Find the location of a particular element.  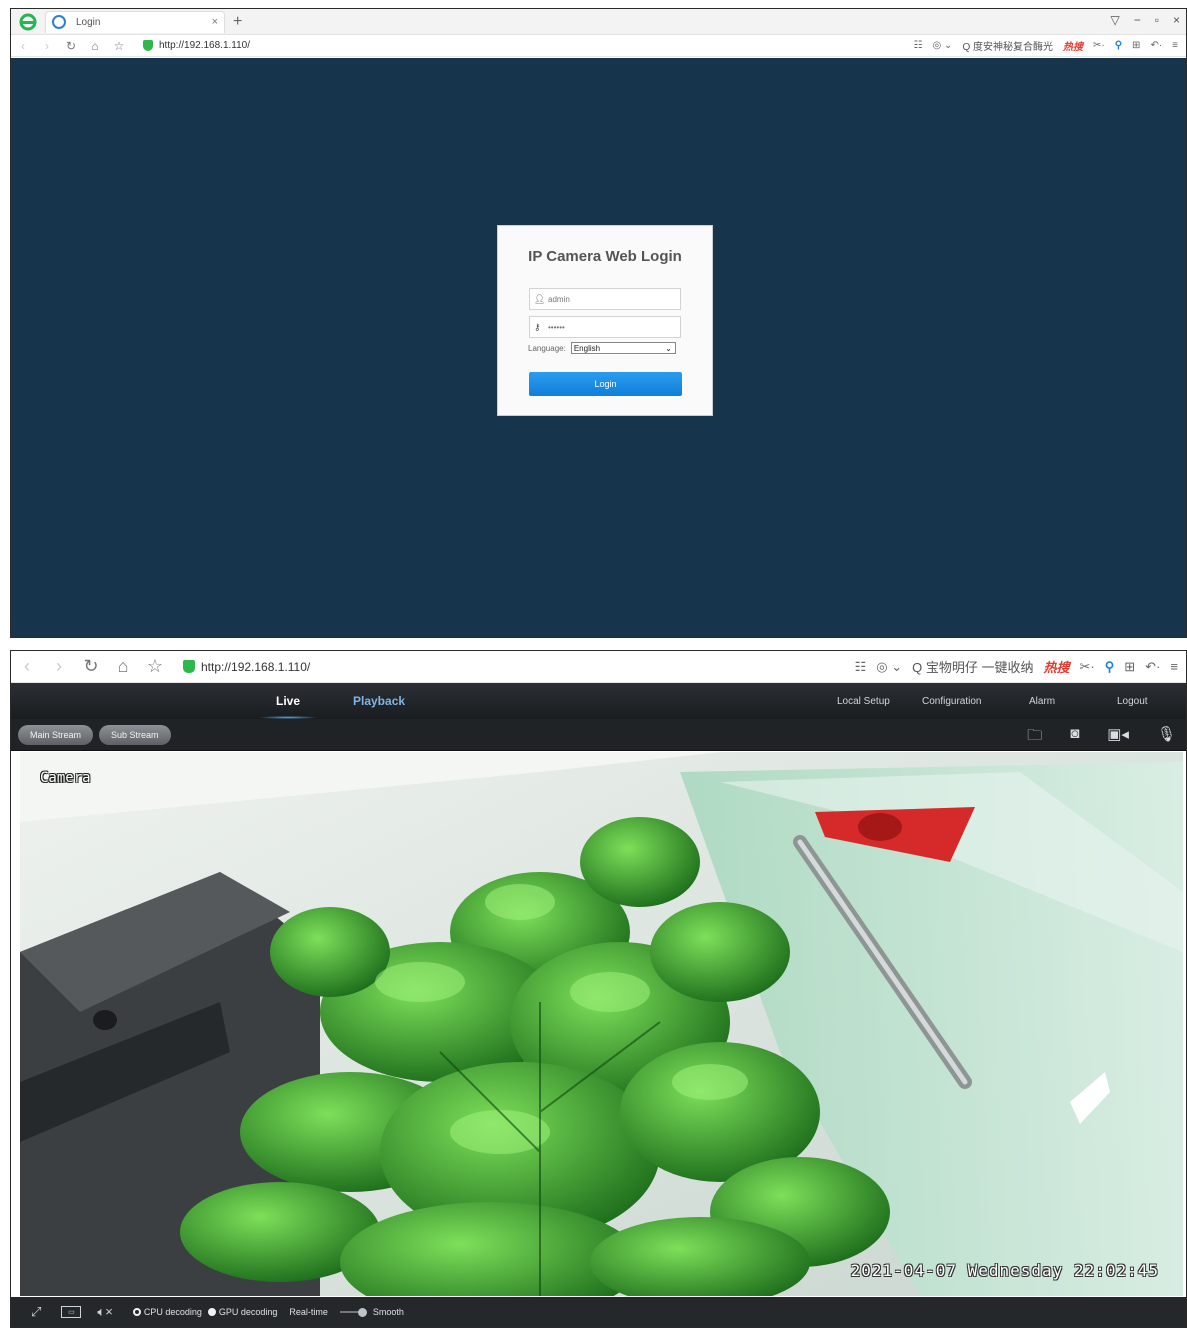

nav-configuration: Configuration is located at coordinates (951, 701).